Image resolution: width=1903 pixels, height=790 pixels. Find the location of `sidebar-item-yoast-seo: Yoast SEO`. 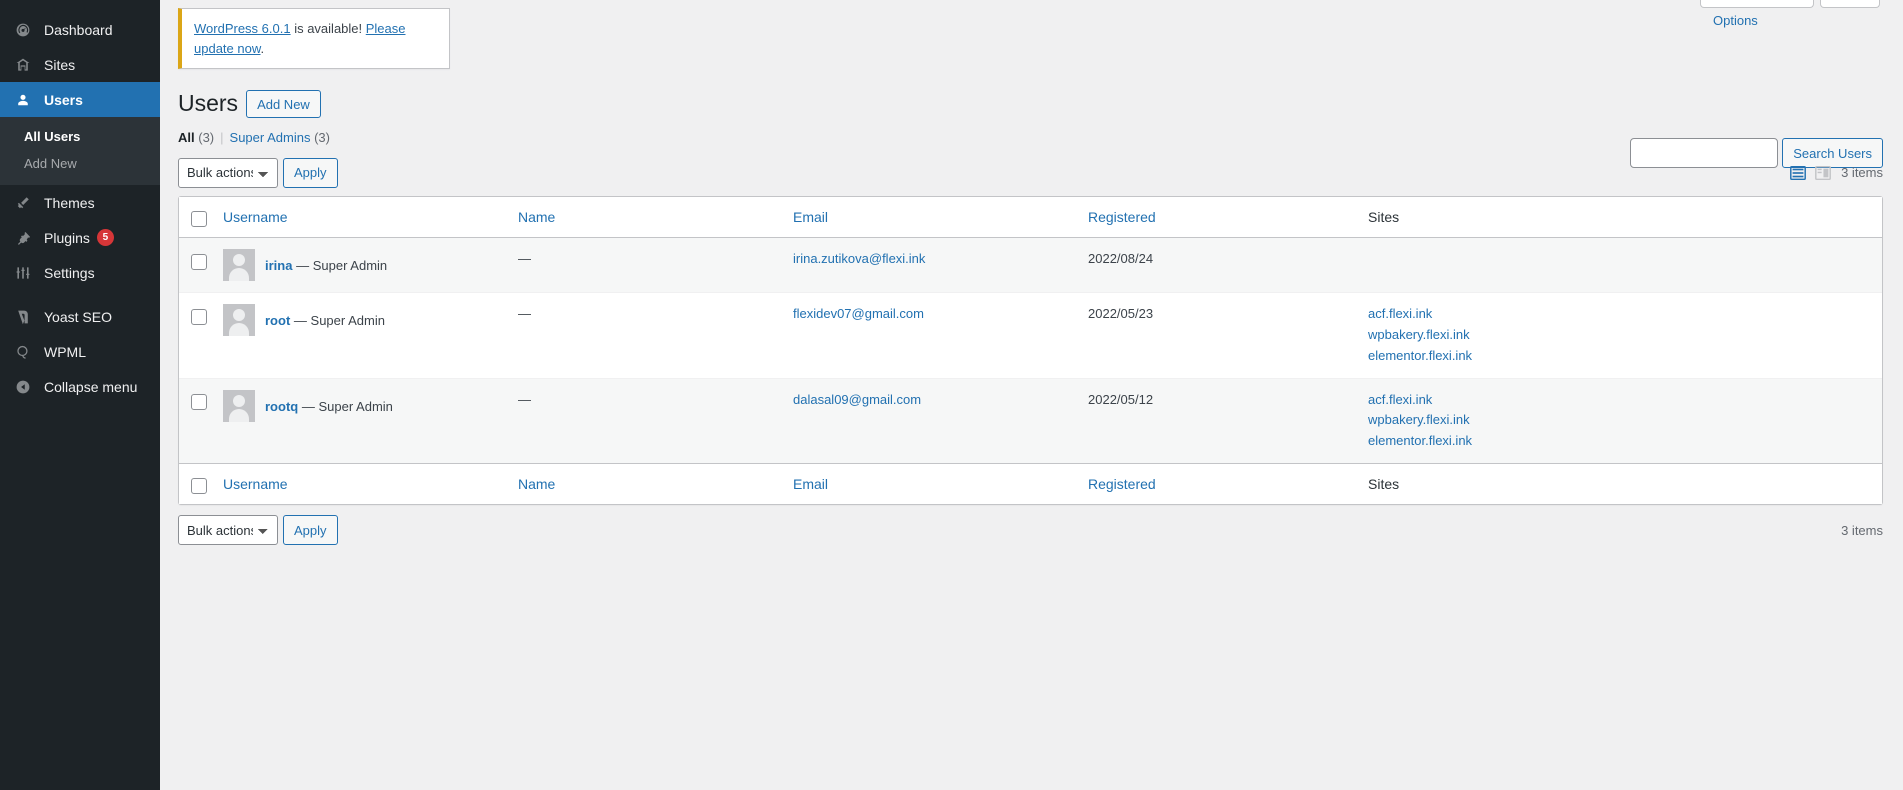

sidebar-item-yoast-seo: Yoast SEO is located at coordinates (80, 316).